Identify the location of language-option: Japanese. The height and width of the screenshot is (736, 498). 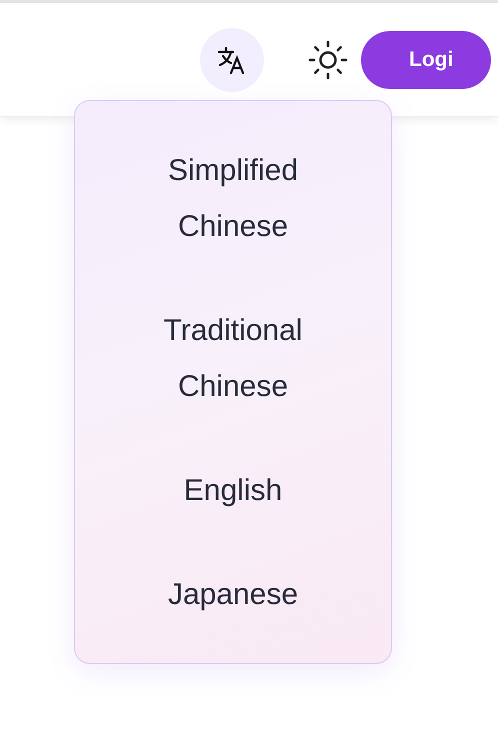
(233, 595).